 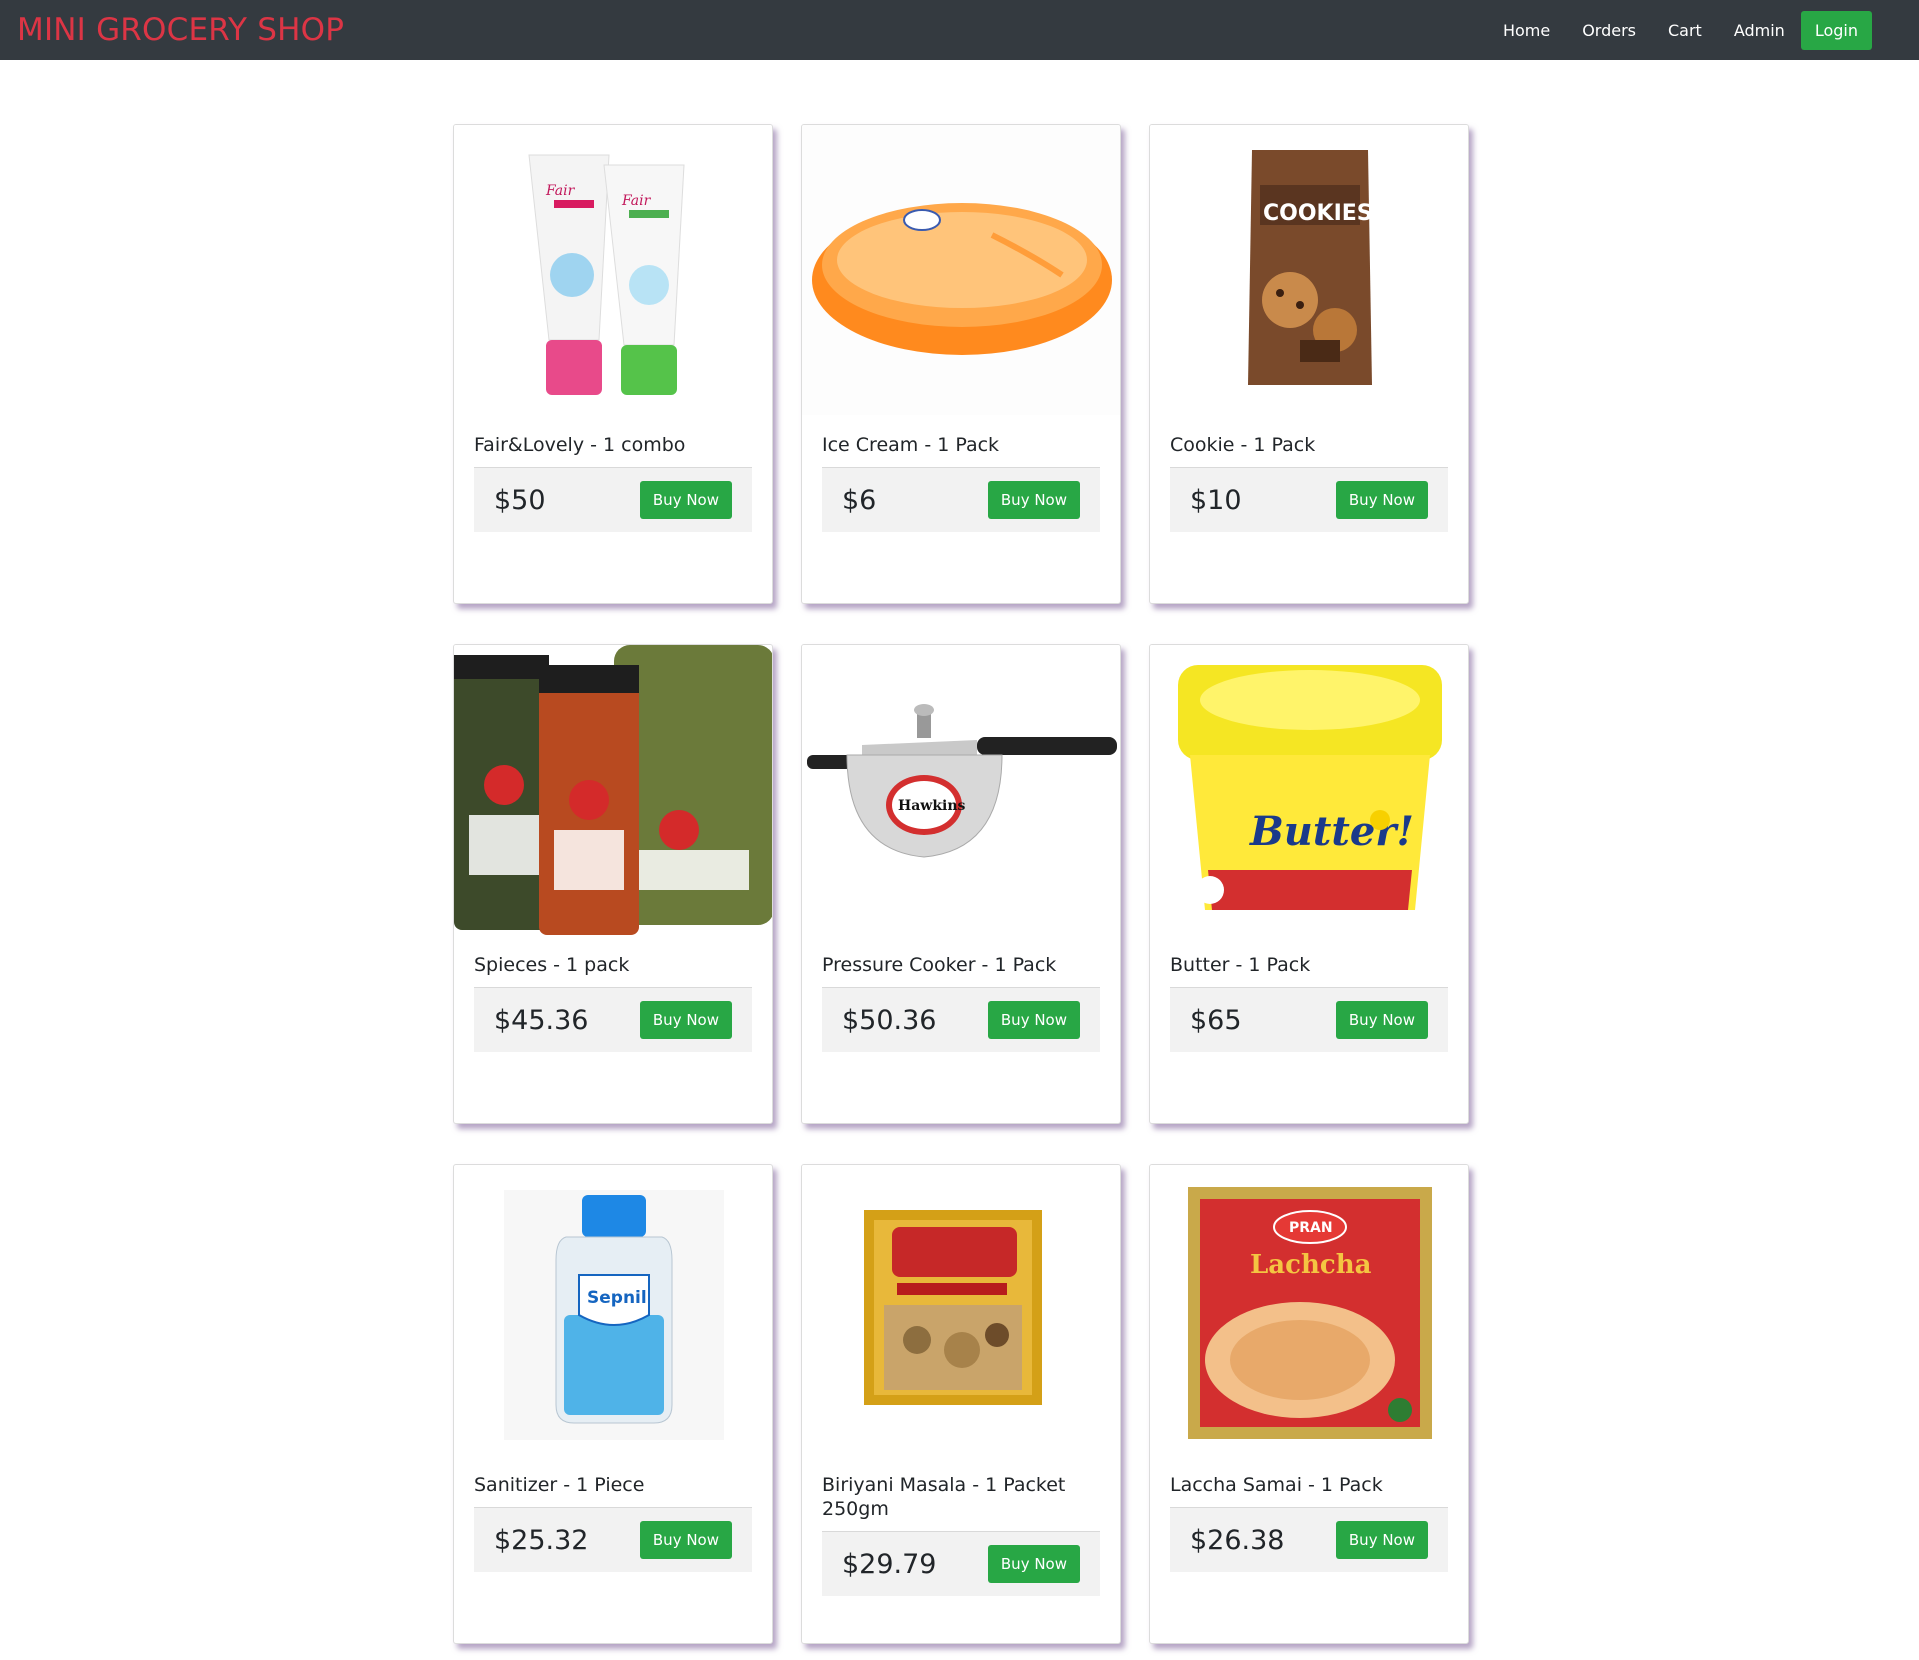 What do you see at coordinates (961, 1310) in the screenshot?
I see `product-image-masala` at bounding box center [961, 1310].